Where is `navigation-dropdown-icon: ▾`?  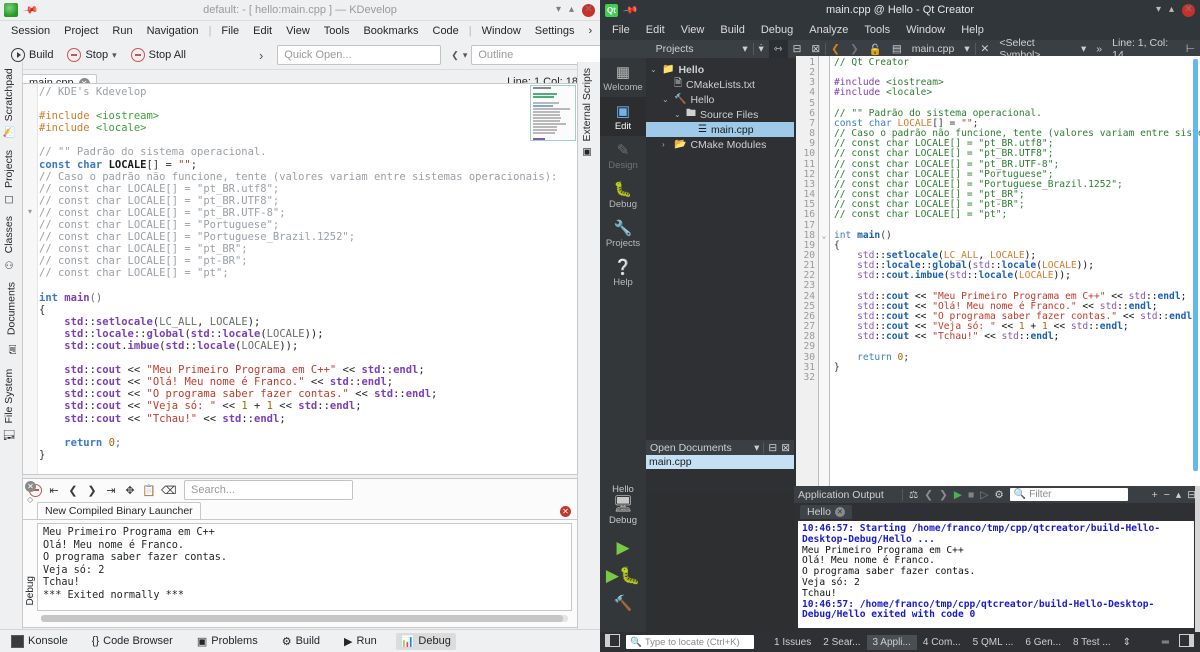 navigation-dropdown-icon: ▾ is located at coordinates (744, 49).